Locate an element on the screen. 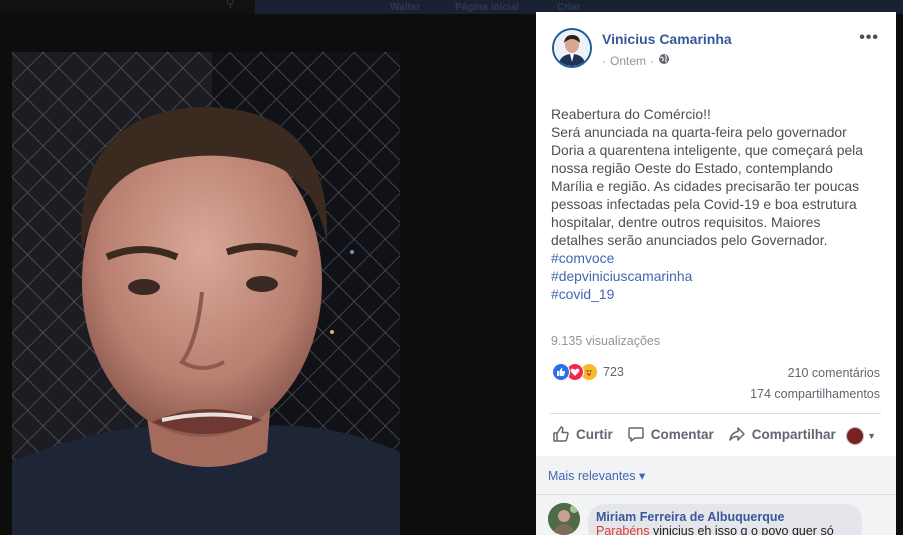  hashtag-link: #depviniciuscamarinha is located at coordinates (718, 276).